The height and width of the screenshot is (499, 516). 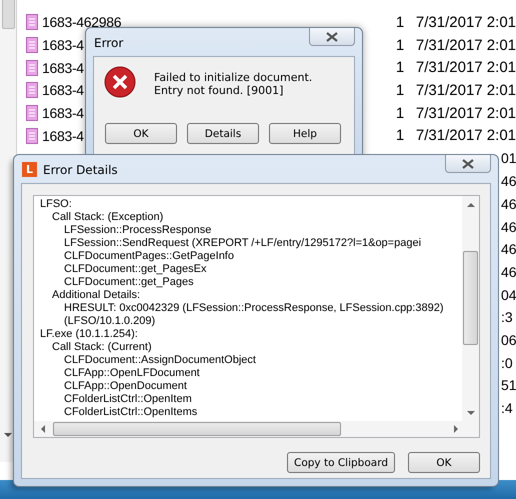 What do you see at coordinates (160, 360) in the screenshot?
I see `details-line: CLFDocument::AssignDocumentObject` at bounding box center [160, 360].